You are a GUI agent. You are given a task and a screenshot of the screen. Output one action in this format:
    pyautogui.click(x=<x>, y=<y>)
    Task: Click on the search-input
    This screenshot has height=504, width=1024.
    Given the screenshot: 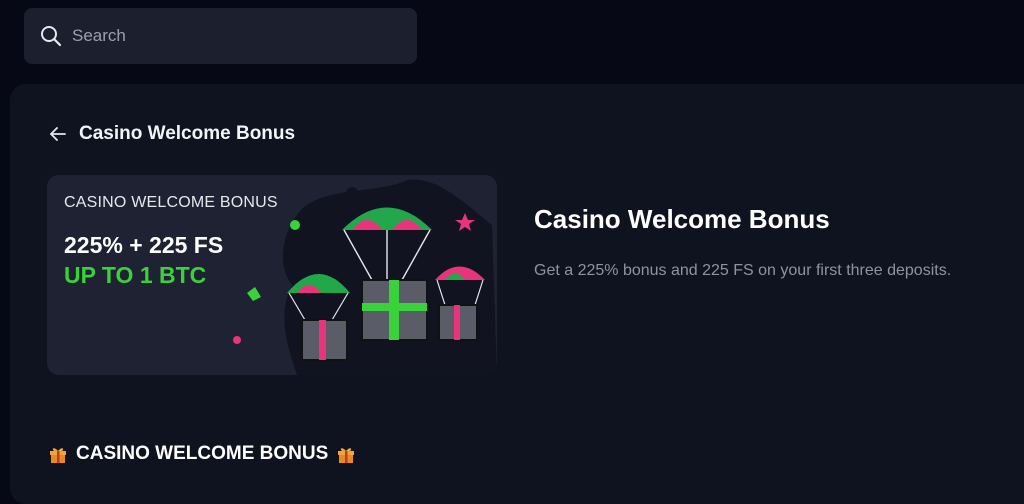 What is the action you would take?
    pyautogui.click(x=222, y=36)
    